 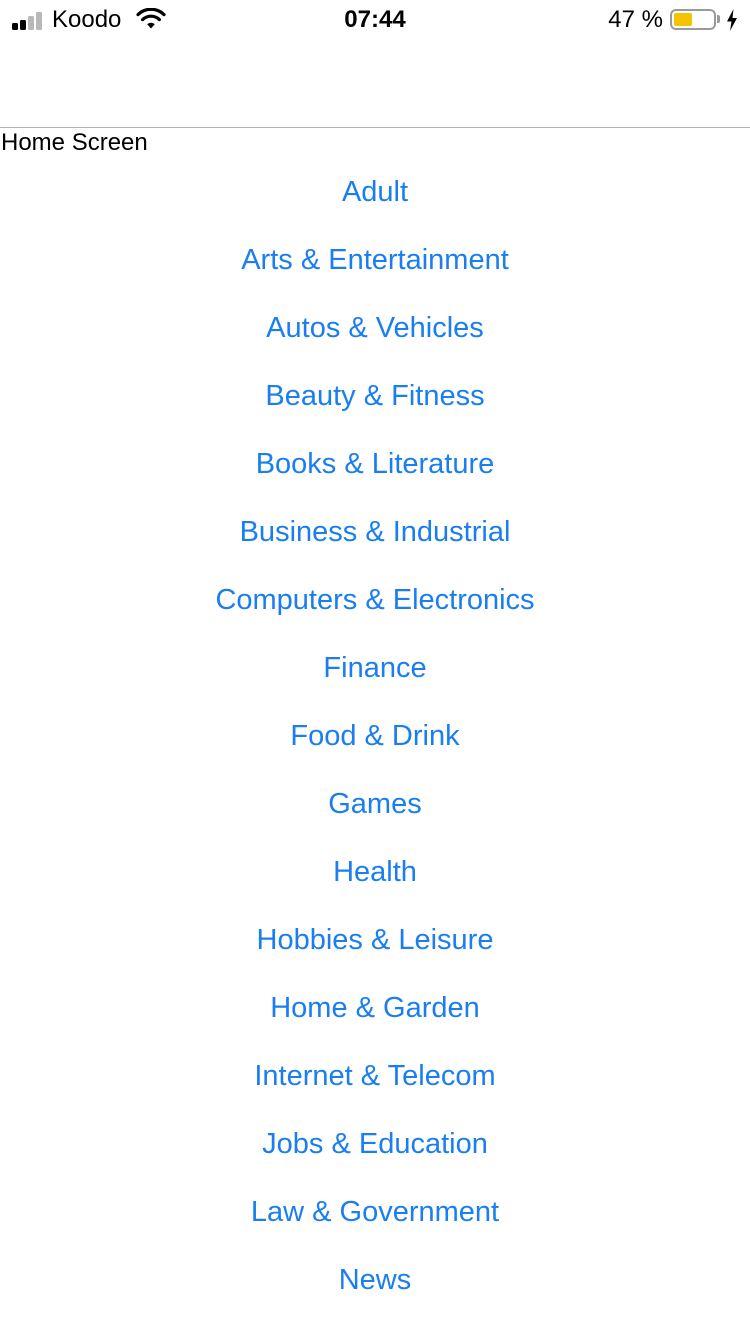 What do you see at coordinates (693, 19) in the screenshot?
I see `battery-icon` at bounding box center [693, 19].